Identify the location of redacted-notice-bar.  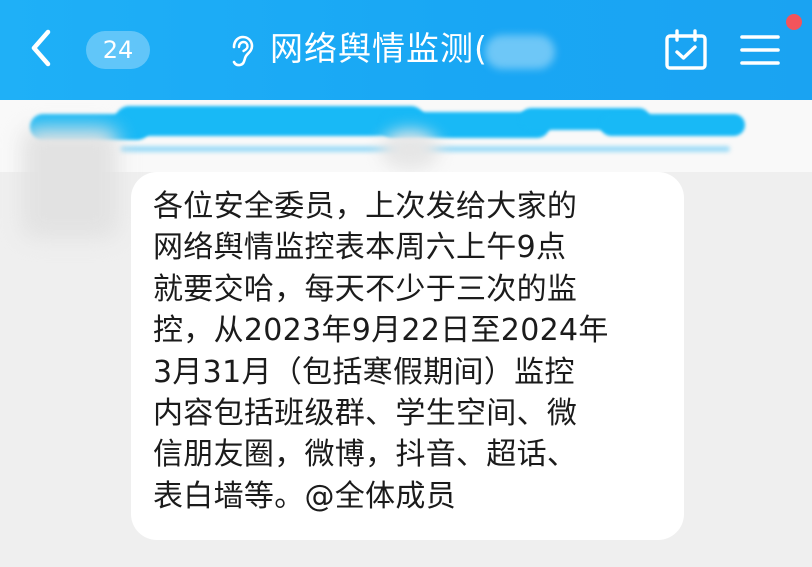
(406, 136).